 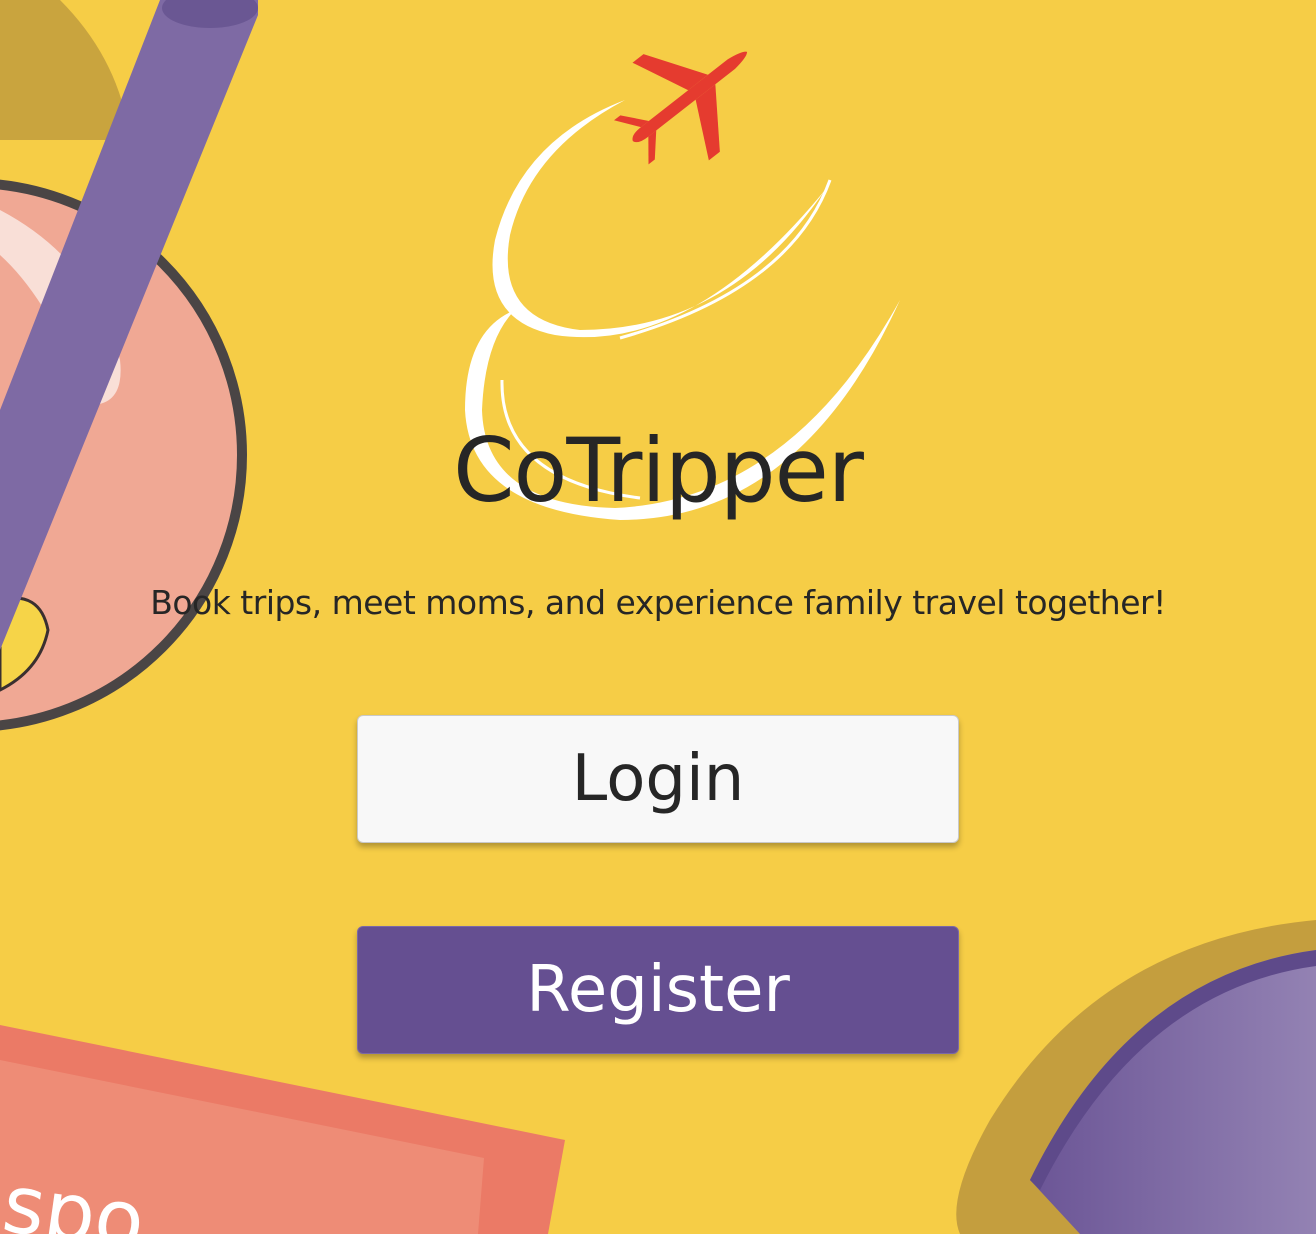 I want to click on login-button: Login, so click(x=658, y=779).